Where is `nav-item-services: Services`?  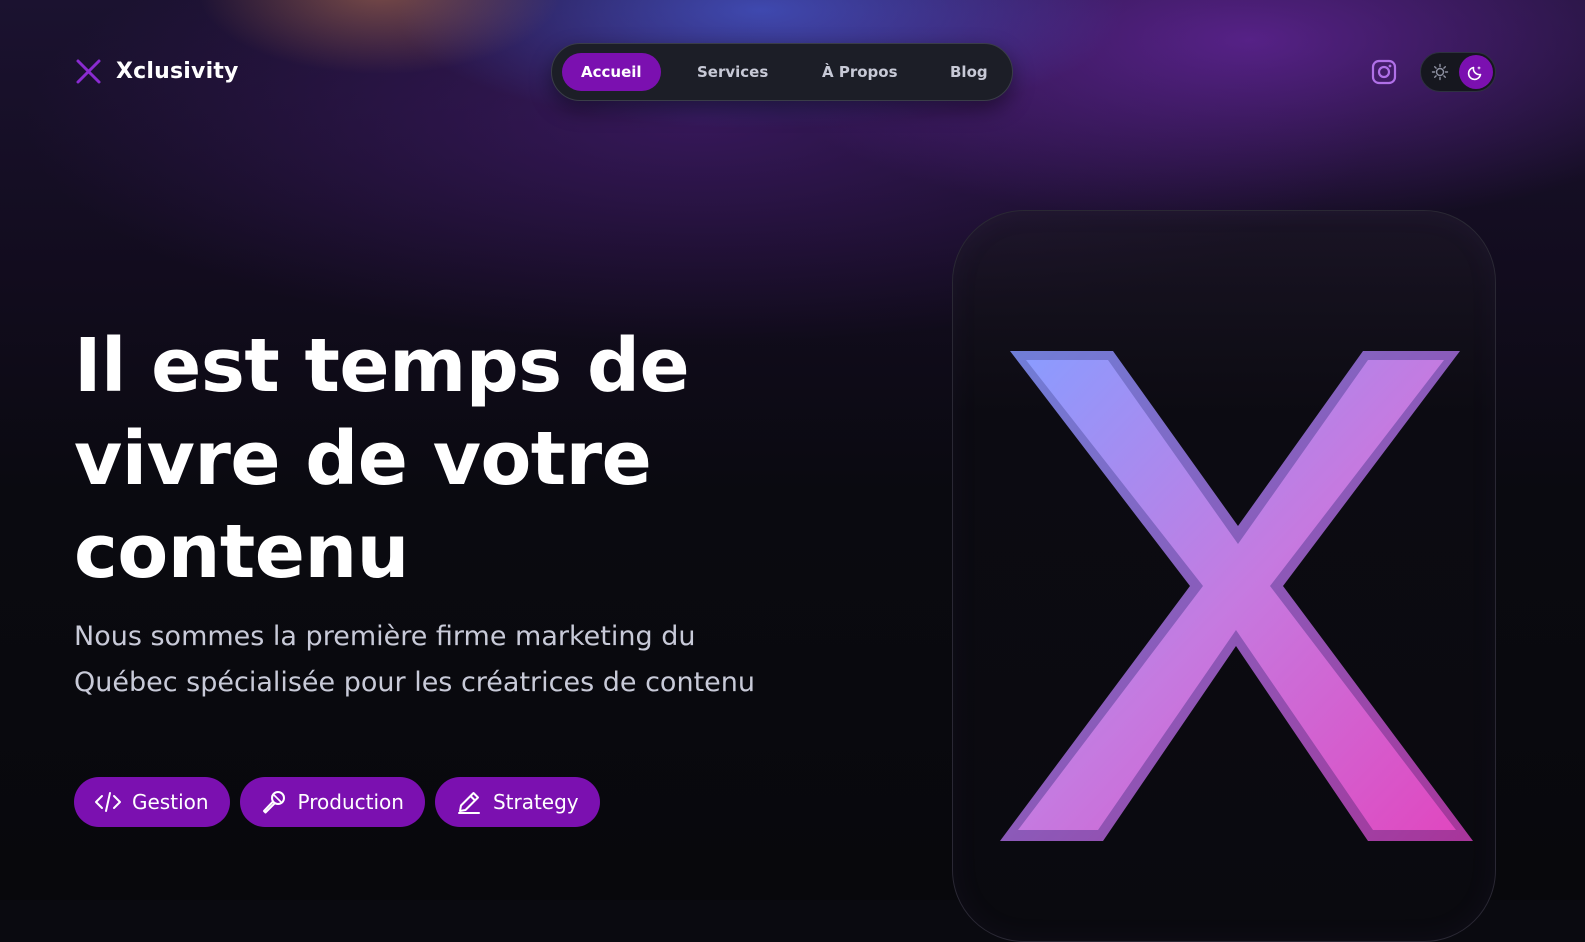
nav-item-services: Services is located at coordinates (732, 72).